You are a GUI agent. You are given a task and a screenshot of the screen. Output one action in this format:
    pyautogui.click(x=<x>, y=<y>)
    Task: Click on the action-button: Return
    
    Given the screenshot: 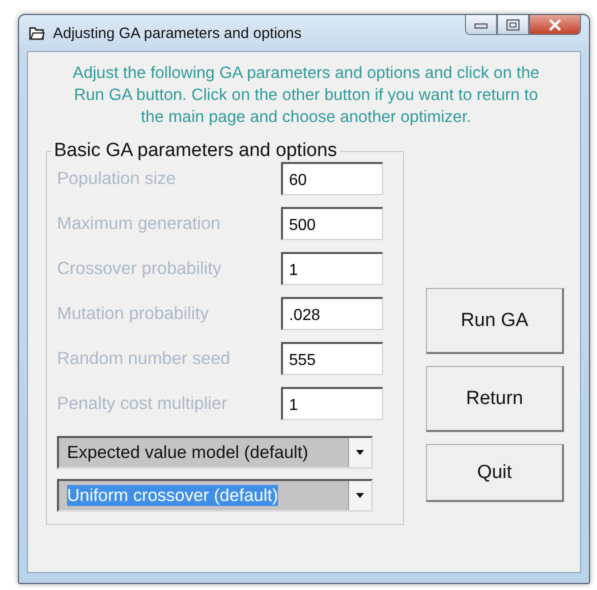 What is the action you would take?
    pyautogui.click(x=495, y=399)
    